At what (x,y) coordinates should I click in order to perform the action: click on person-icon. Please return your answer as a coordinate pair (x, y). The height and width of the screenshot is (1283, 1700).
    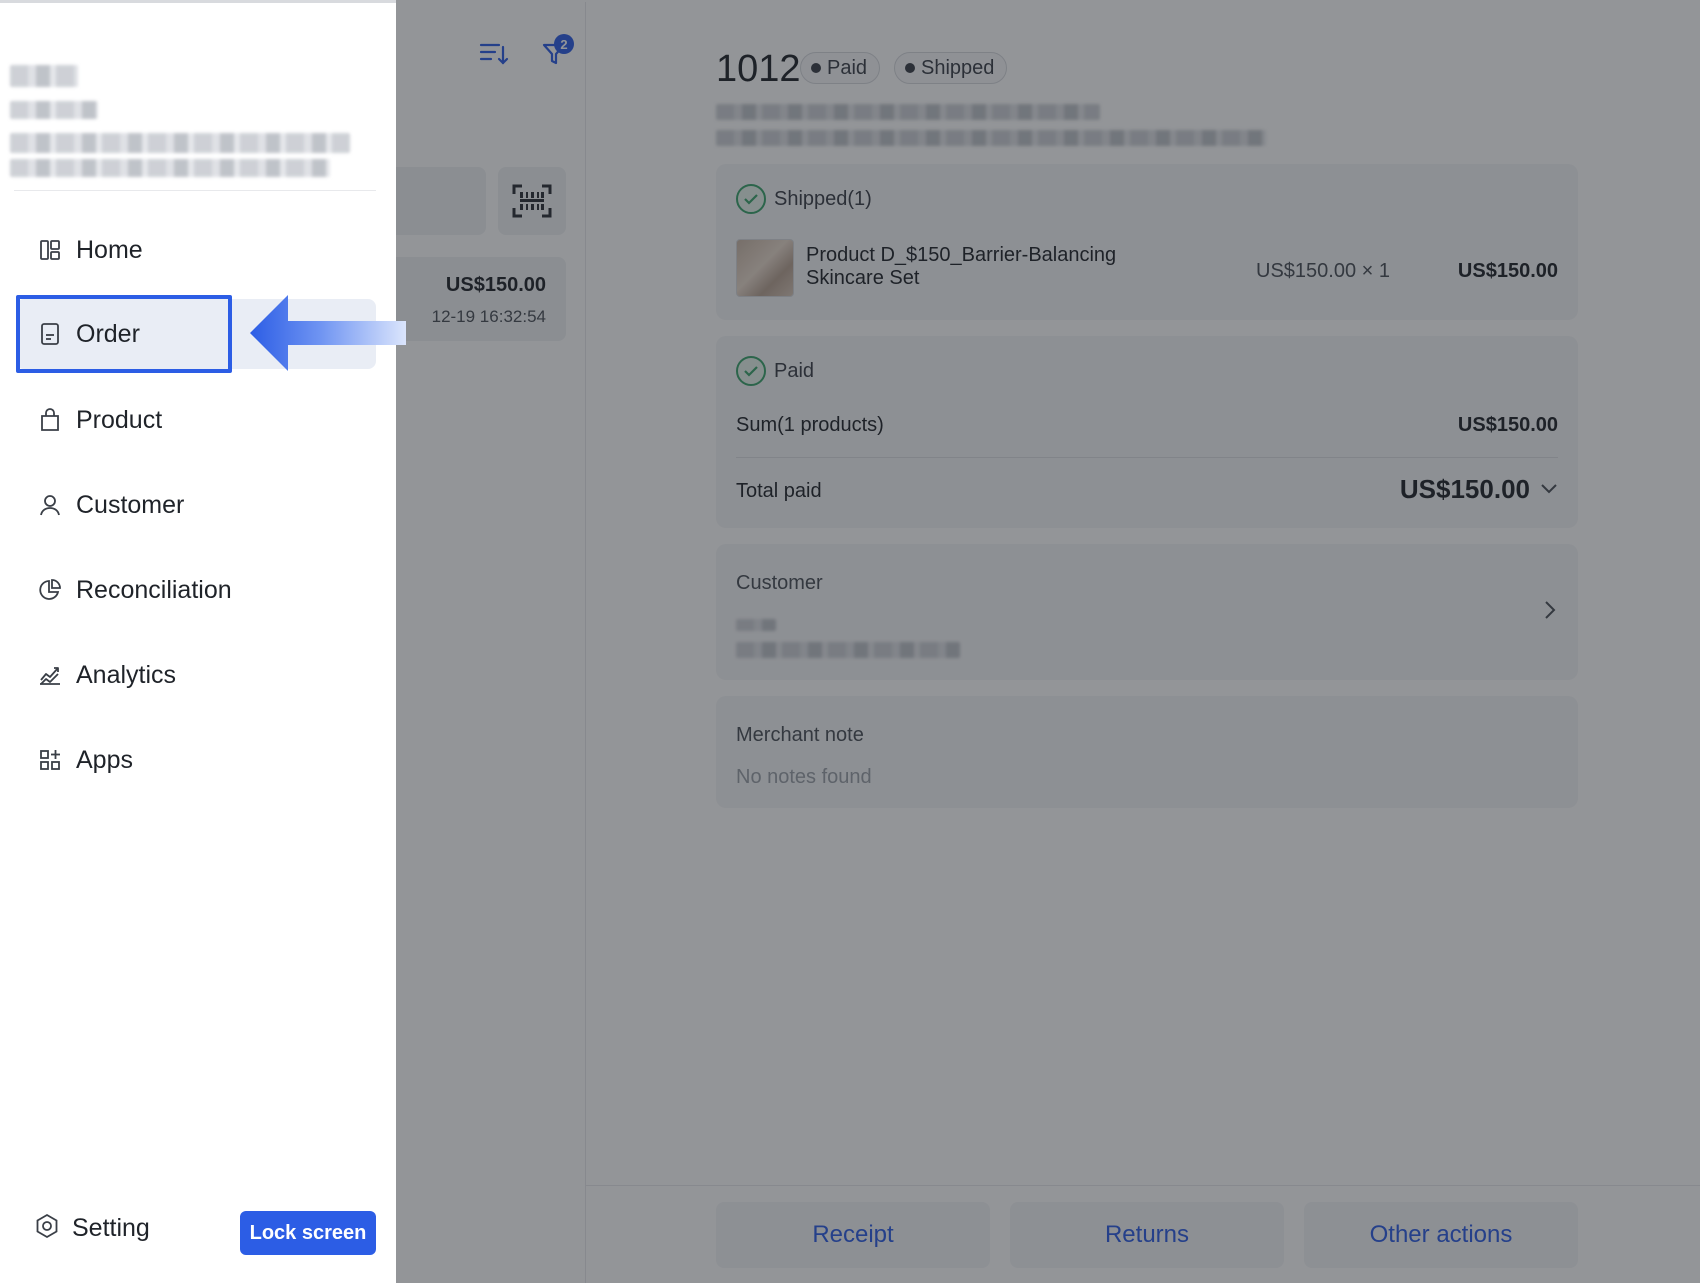
    Looking at the image, I should click on (50, 505).